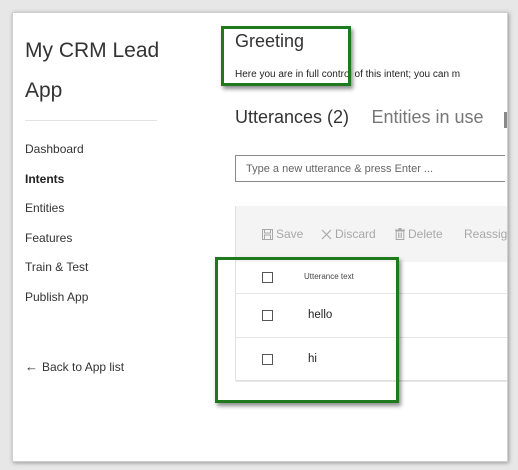  I want to click on delete-label: Delete, so click(425, 234).